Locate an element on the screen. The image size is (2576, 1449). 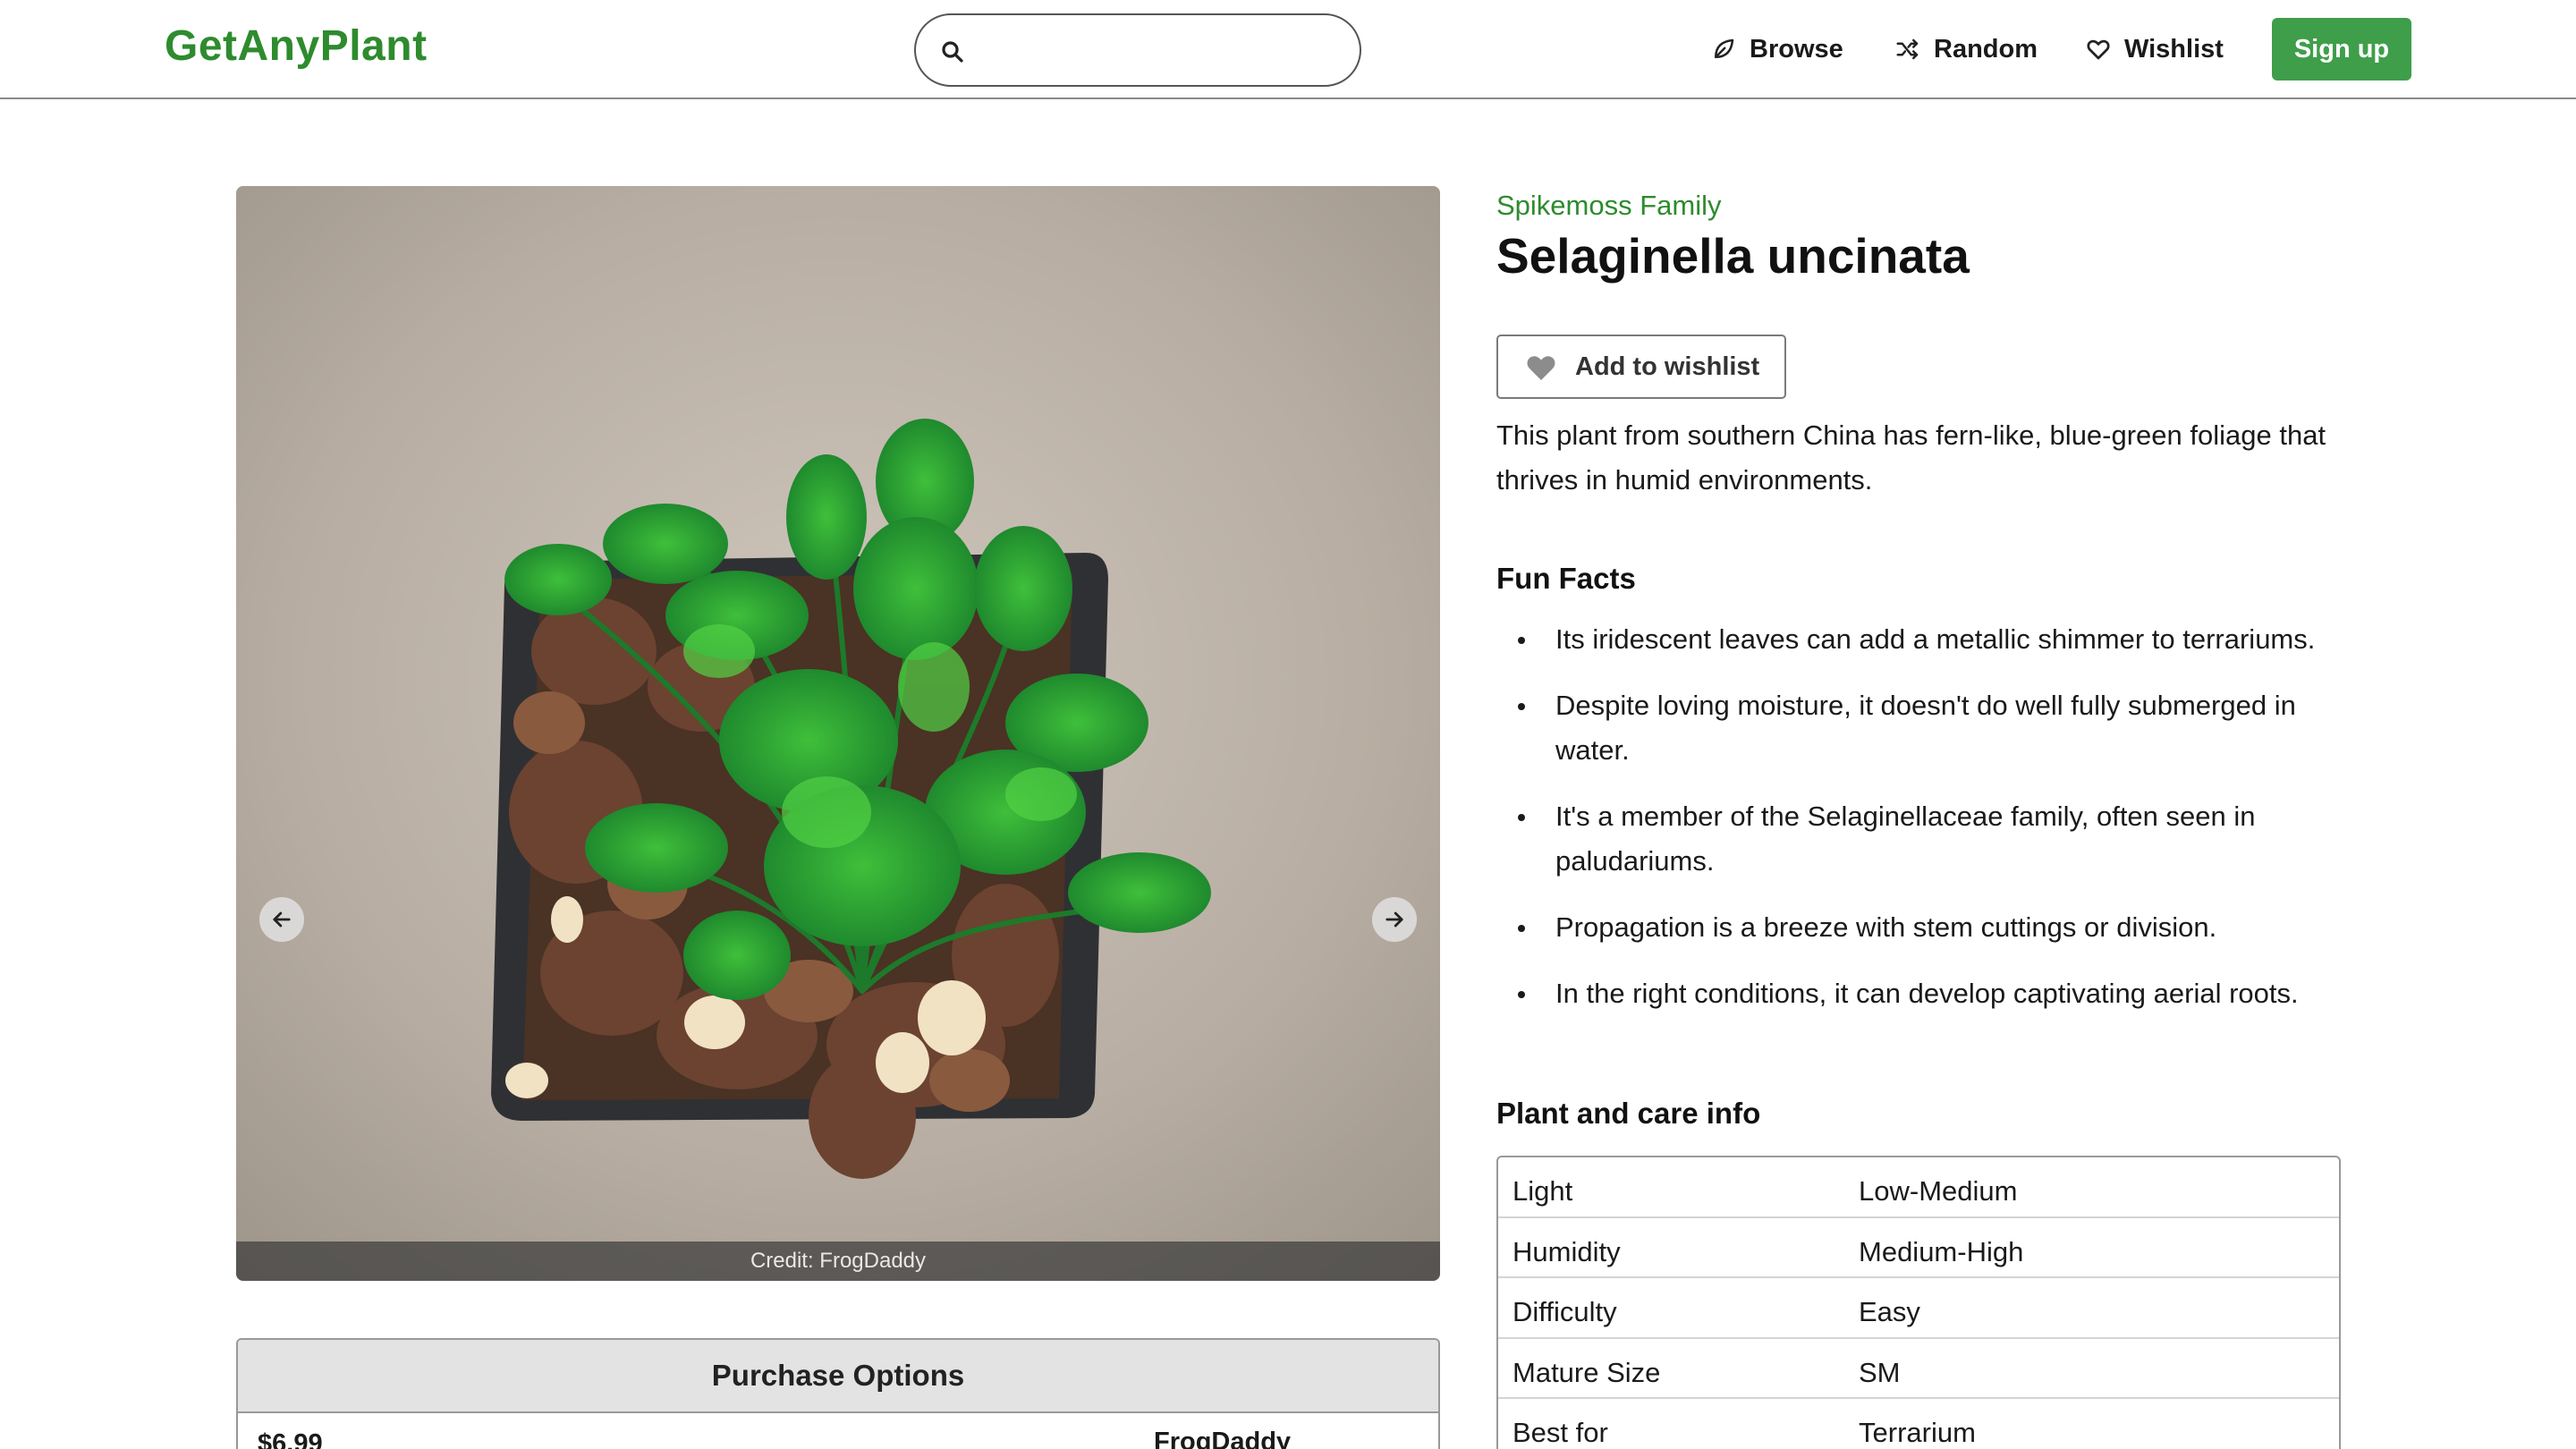
shuffle-icon is located at coordinates (1907, 49).